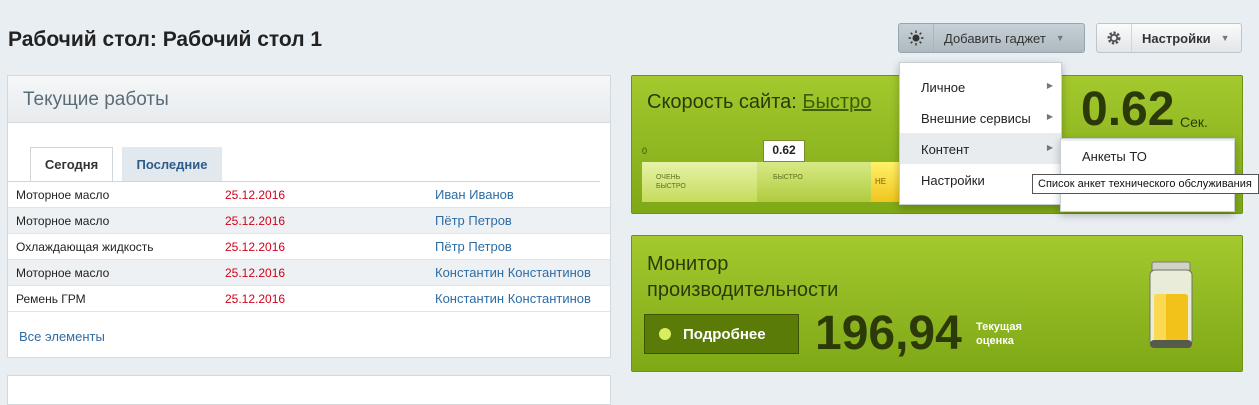 This screenshot has height=405, width=1259. I want to click on status-dot-icon, so click(665, 334).